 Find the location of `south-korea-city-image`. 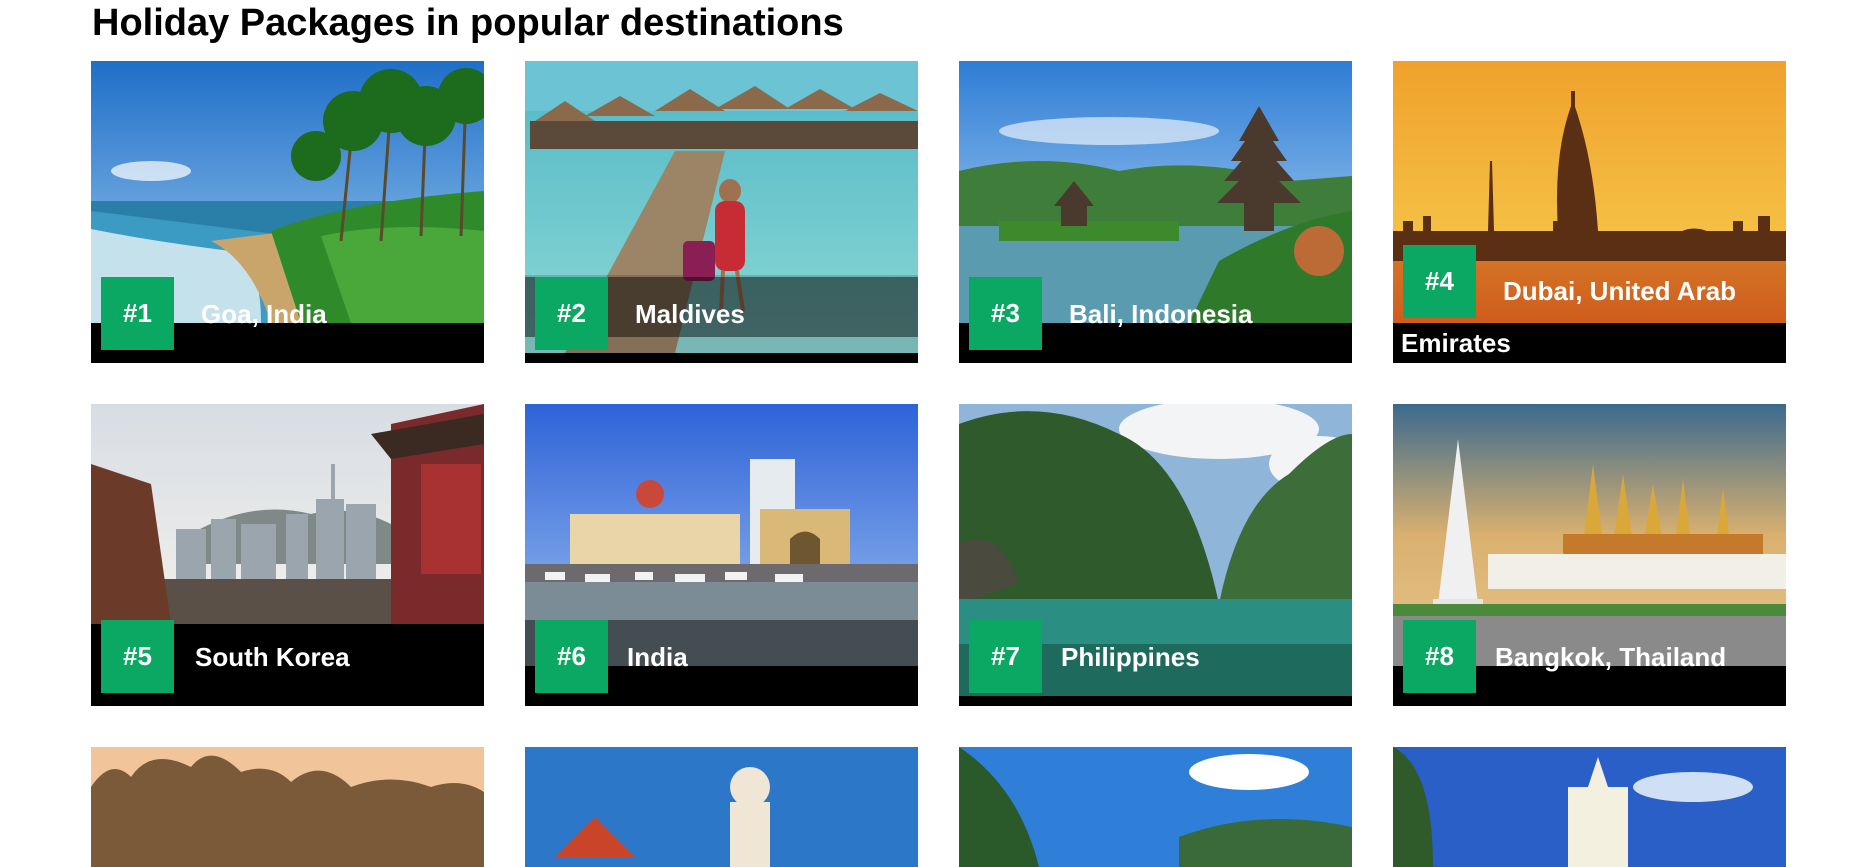

south-korea-city-image is located at coordinates (287, 514).